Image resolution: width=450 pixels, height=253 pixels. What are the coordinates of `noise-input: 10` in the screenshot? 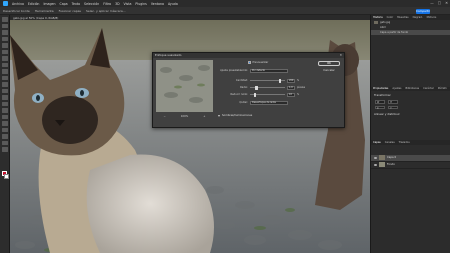 It's located at (291, 95).